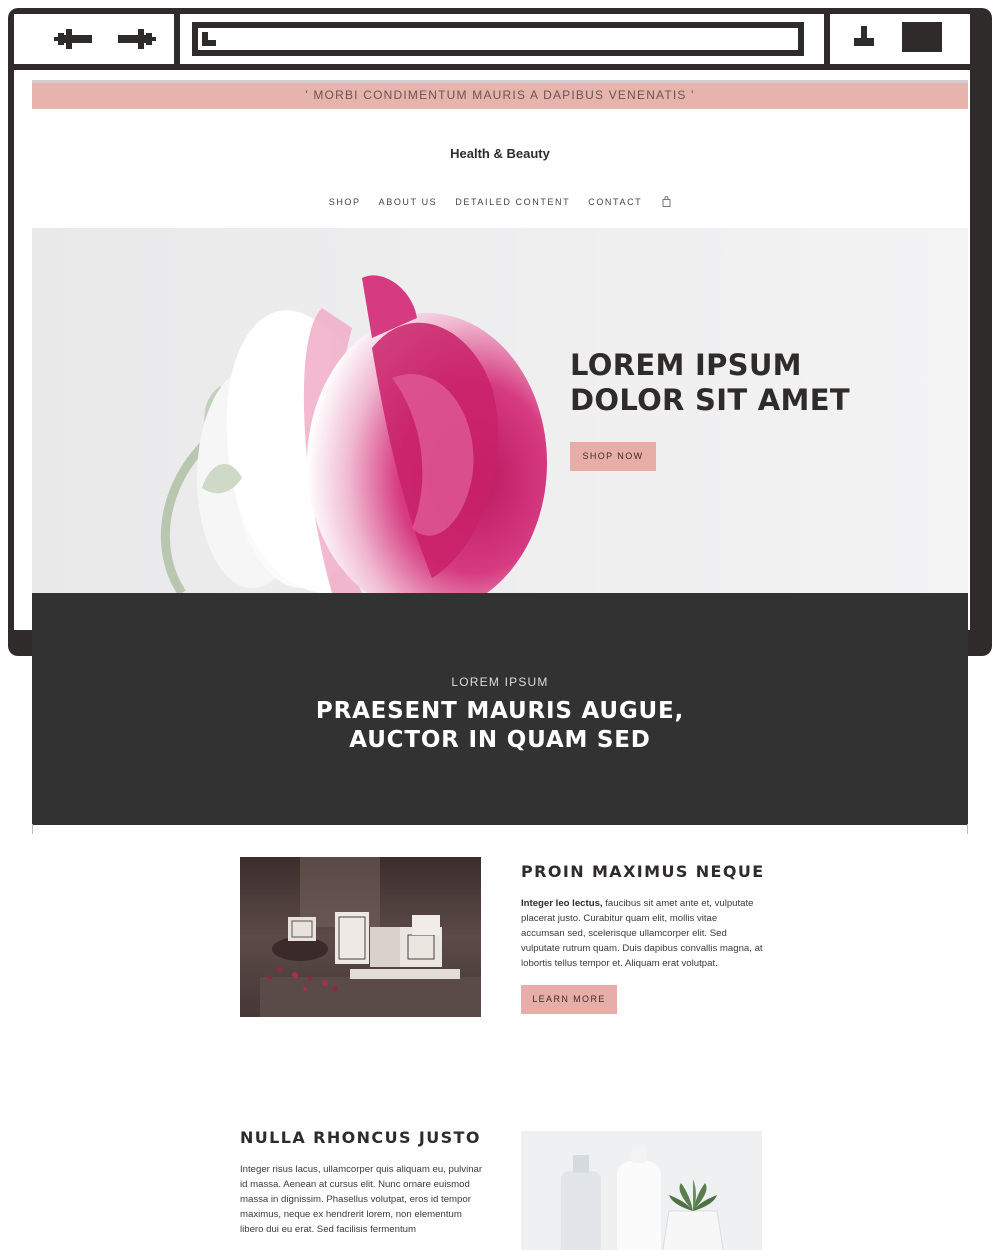  What do you see at coordinates (615, 202) in the screenshot?
I see `nav-item-contact: CONTACT` at bounding box center [615, 202].